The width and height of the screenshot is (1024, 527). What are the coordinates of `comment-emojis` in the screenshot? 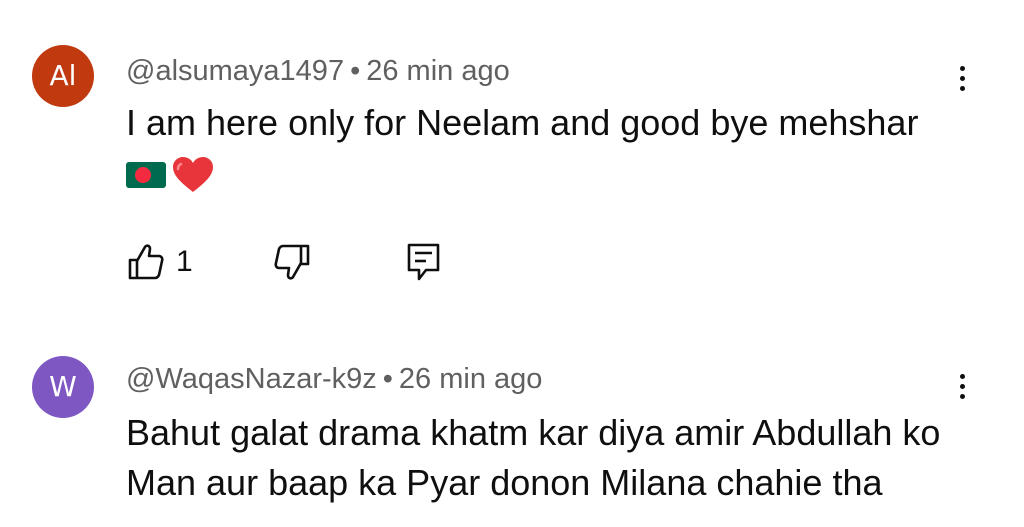 It's located at (170, 175).